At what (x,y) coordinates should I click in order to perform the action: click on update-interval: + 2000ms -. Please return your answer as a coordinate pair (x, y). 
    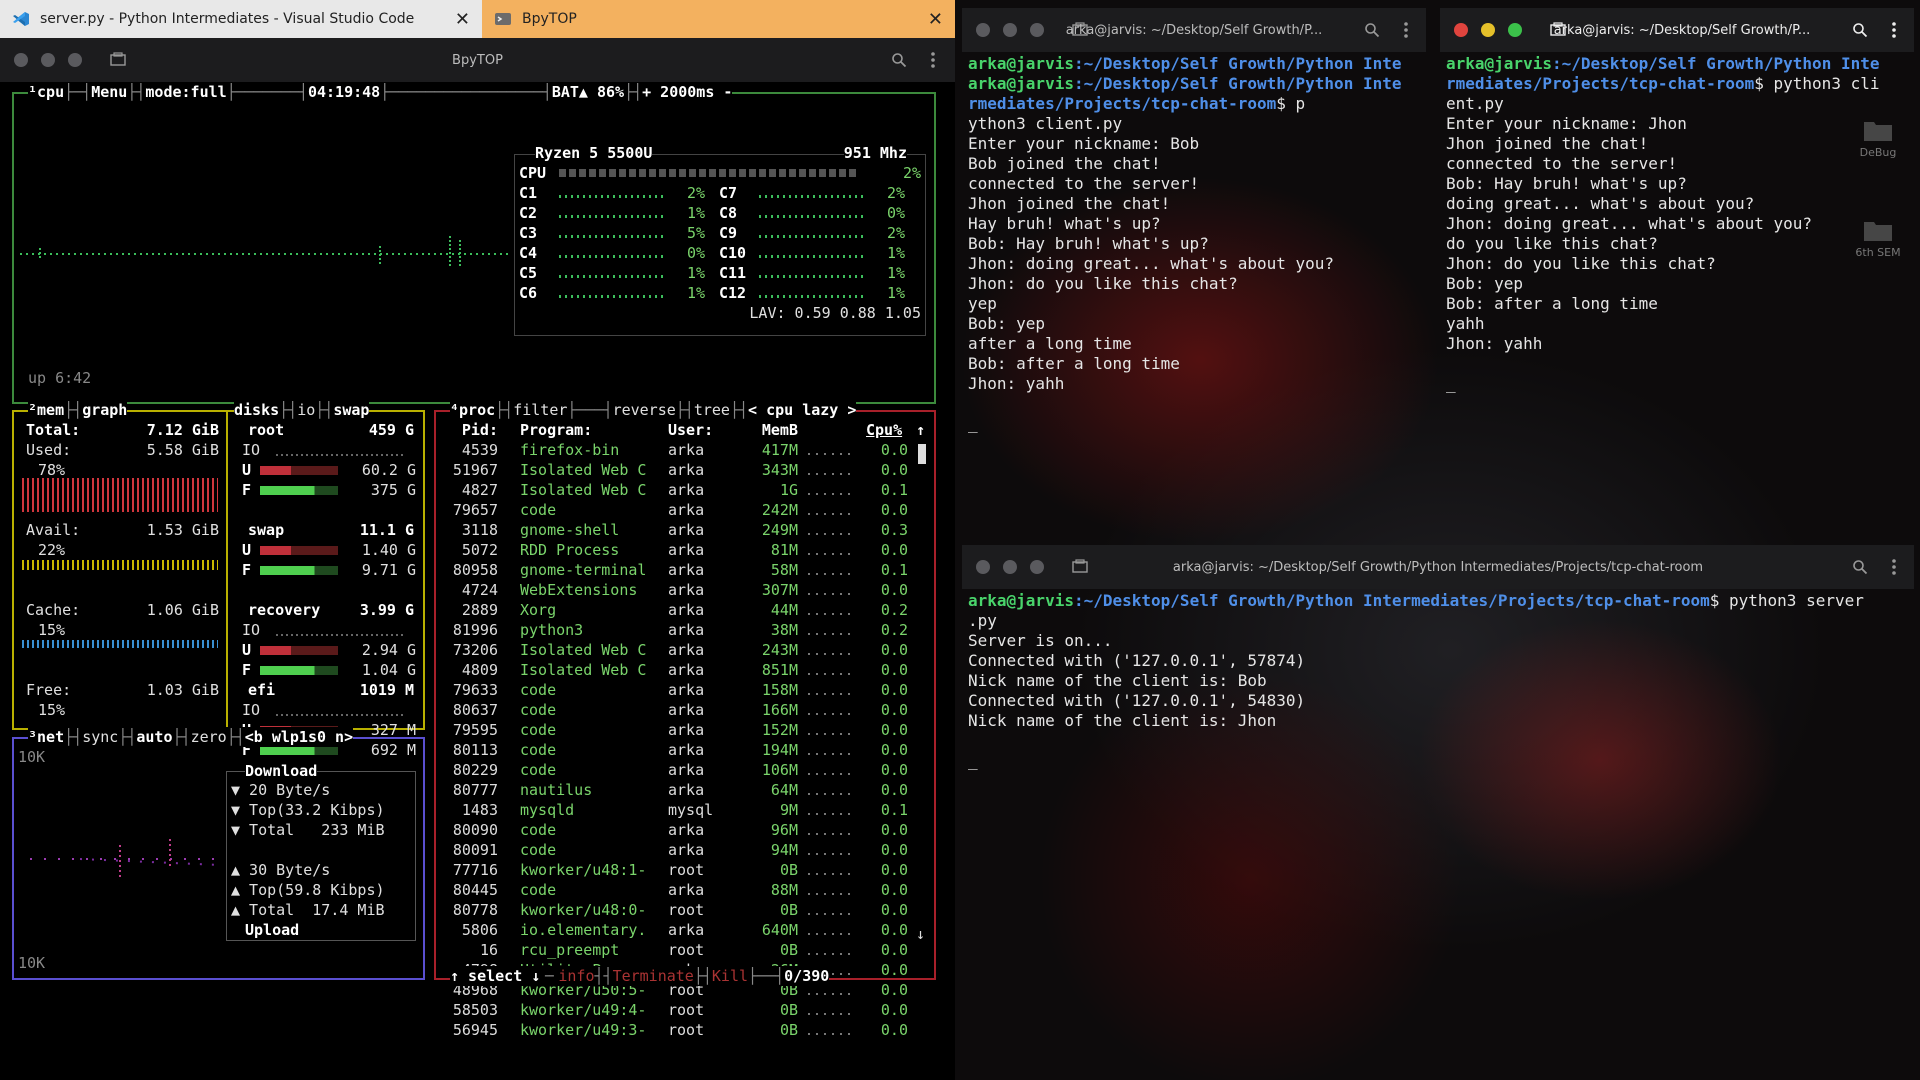
    Looking at the image, I should click on (687, 92).